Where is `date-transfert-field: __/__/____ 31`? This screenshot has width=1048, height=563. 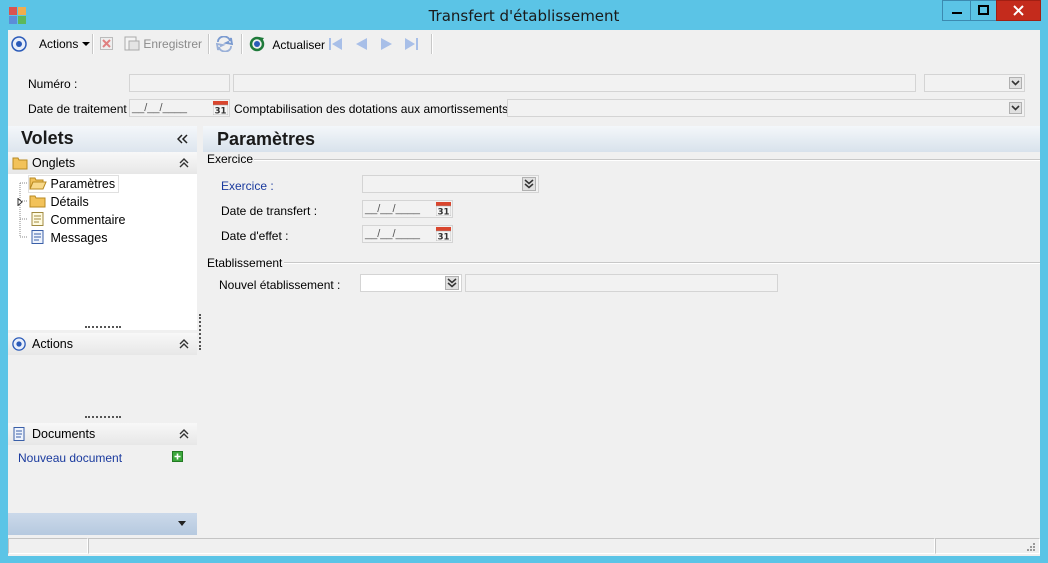
date-transfert-field: __/__/____ 31 is located at coordinates (407, 209).